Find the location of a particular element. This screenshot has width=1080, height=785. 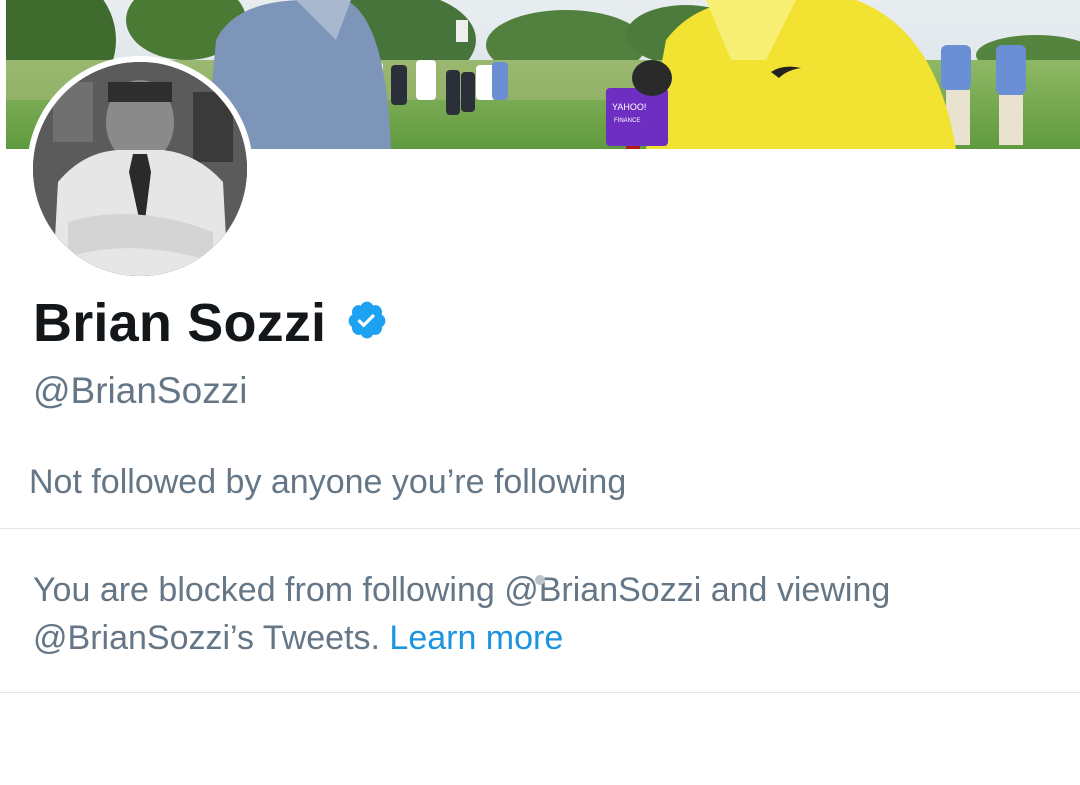

display-name: Brian Sozzi is located at coordinates (180, 323).